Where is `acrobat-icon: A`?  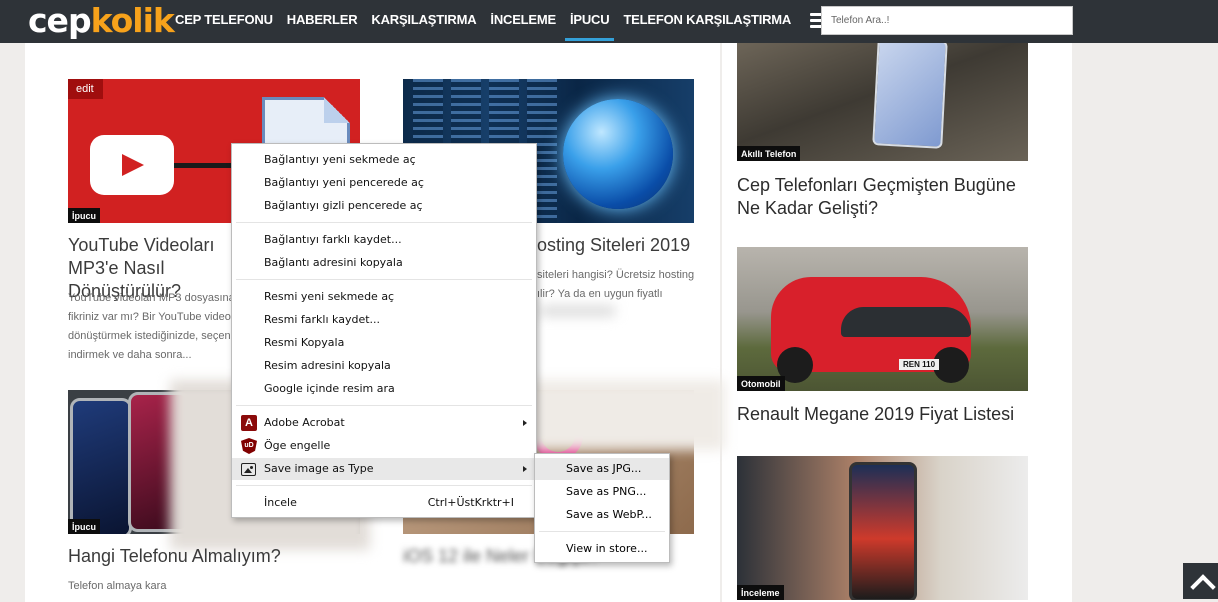 acrobat-icon: A is located at coordinates (249, 423).